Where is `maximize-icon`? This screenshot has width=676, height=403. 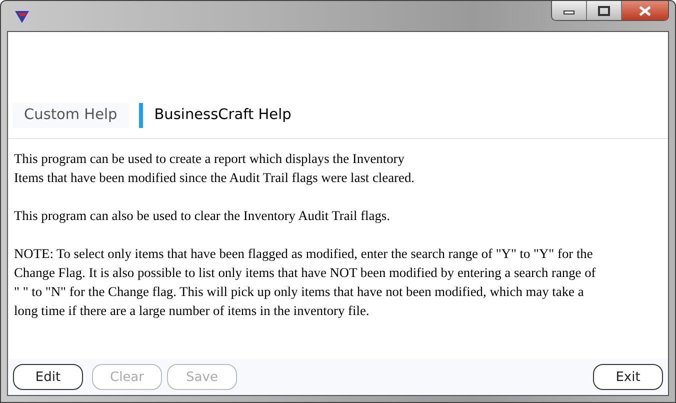 maximize-icon is located at coordinates (604, 11).